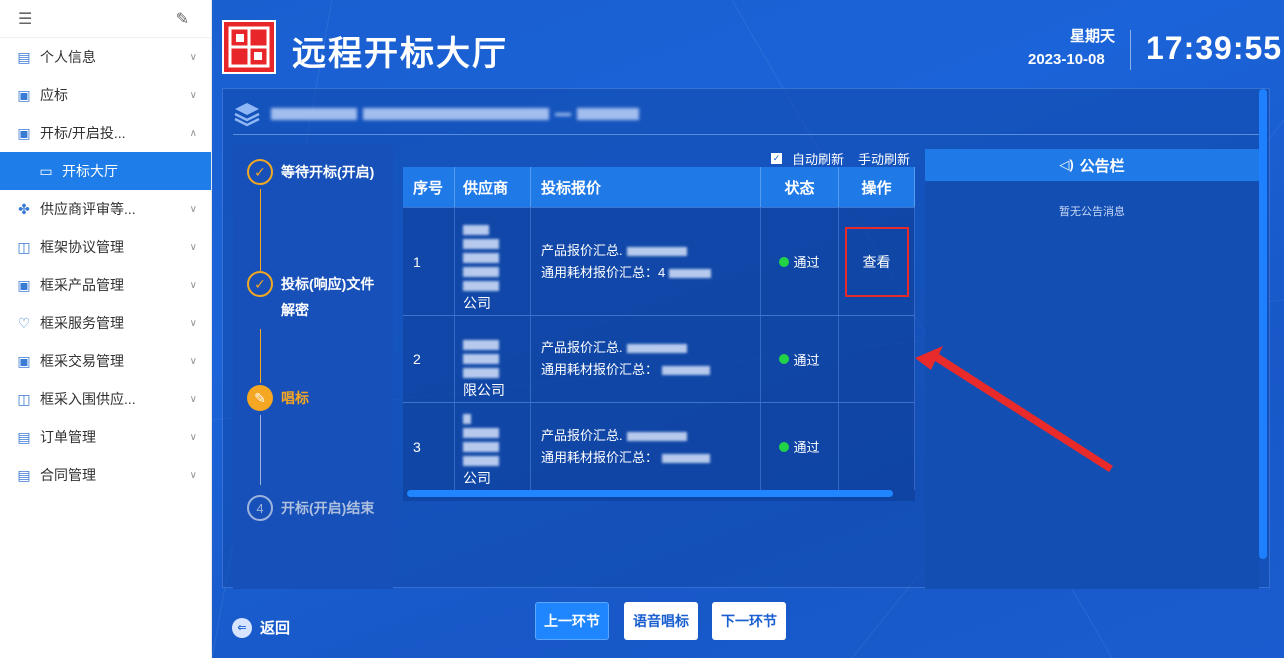 The height and width of the screenshot is (658, 1284). What do you see at coordinates (68, 57) in the screenshot?
I see `sidebar-item-label: 个人信息` at bounding box center [68, 57].